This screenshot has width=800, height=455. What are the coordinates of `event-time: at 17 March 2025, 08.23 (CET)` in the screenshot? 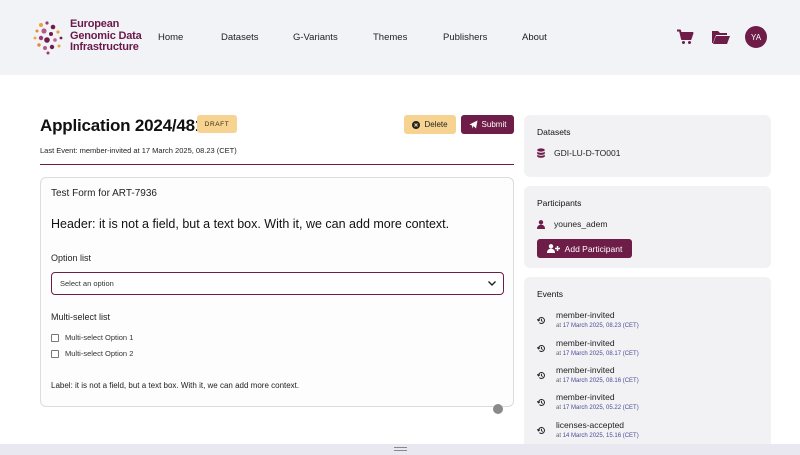 It's located at (597, 326).